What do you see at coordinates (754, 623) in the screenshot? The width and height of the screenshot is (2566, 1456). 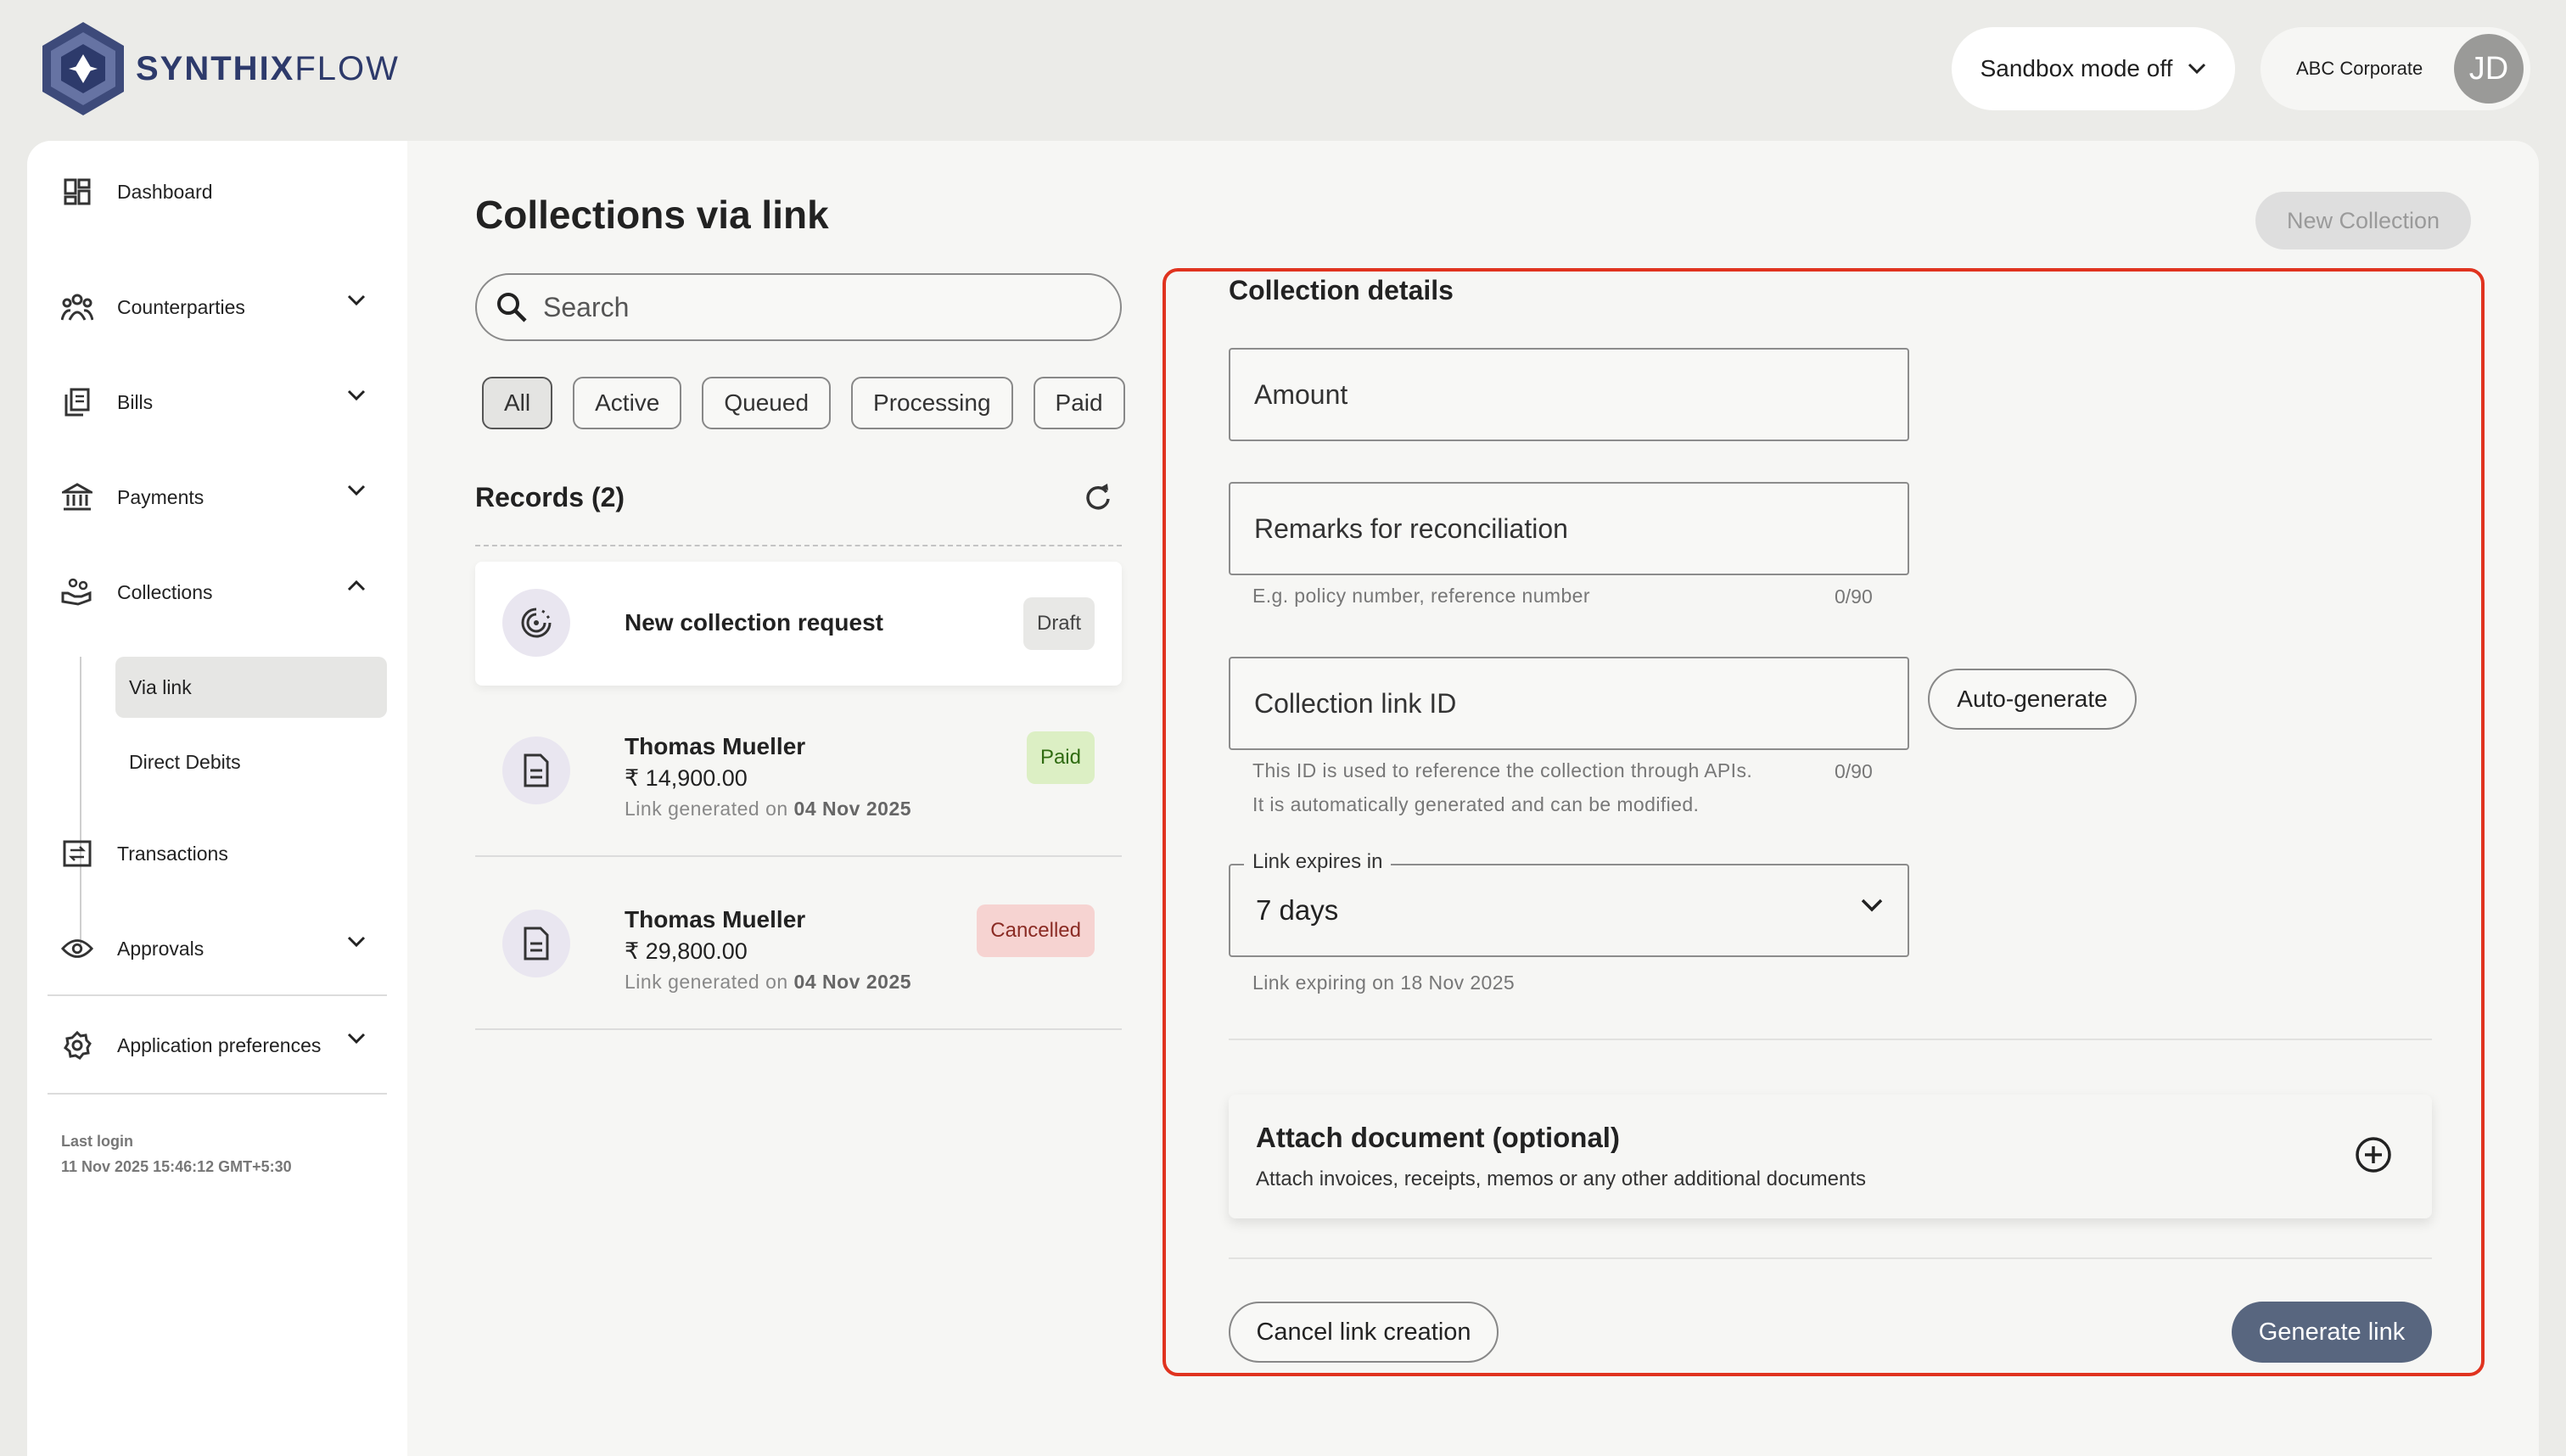 I see `record-name: New collection request` at bounding box center [754, 623].